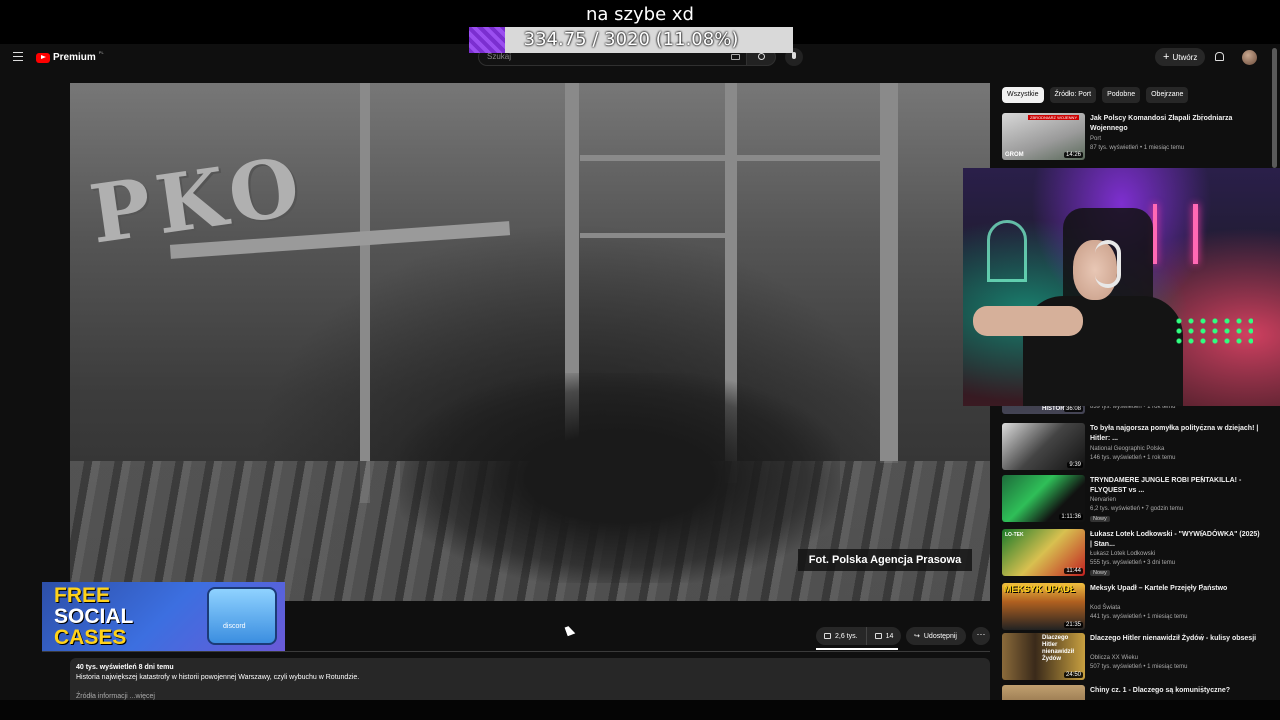 This screenshot has width=1280, height=720. What do you see at coordinates (1137, 509) in the screenshot?
I see `video-stats: 6,2 tys. wyświetleń • 7 godzin temu` at bounding box center [1137, 509].